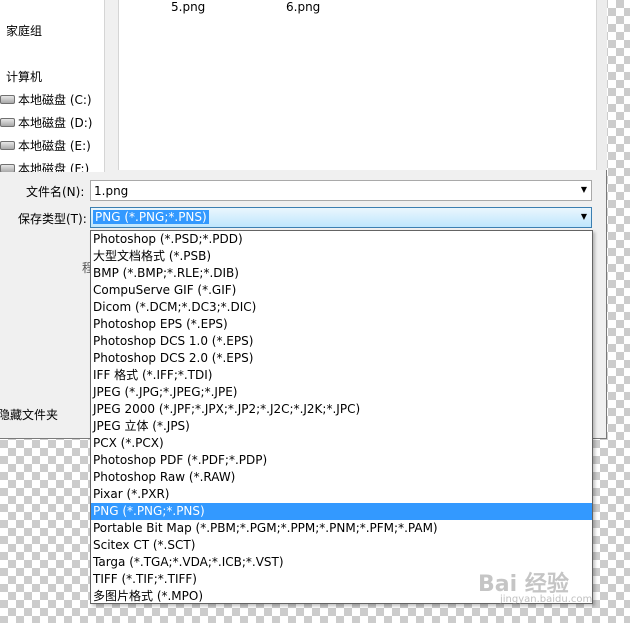 This screenshot has width=630, height=623. Describe the element at coordinates (341, 392) in the screenshot. I see `savetype-option: JPEG (*.JPG;*.JPEG;*.JPE)` at that location.